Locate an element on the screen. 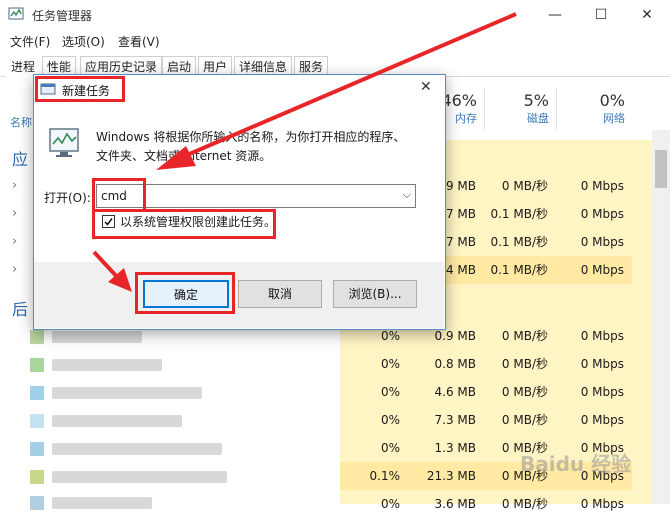 The image size is (670, 518). watermark: Baidu 经验 is located at coordinates (576, 464).